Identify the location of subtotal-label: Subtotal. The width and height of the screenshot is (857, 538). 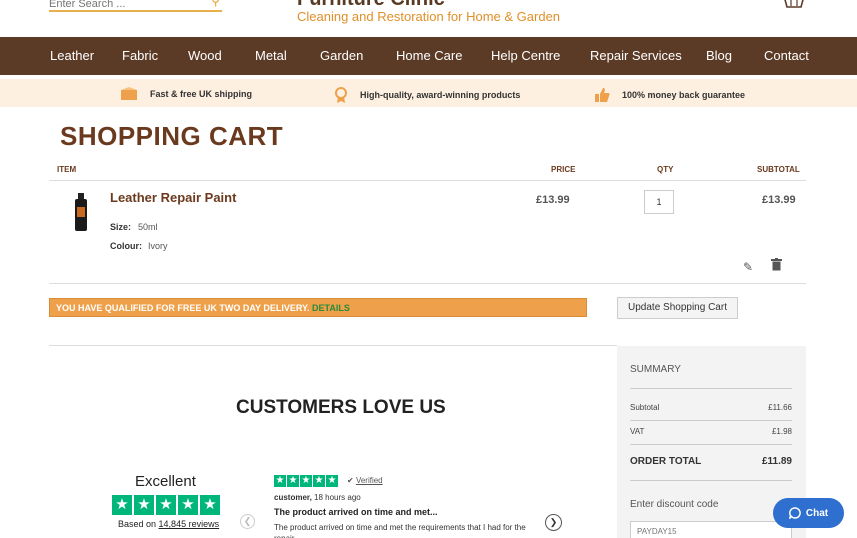
(645, 407).